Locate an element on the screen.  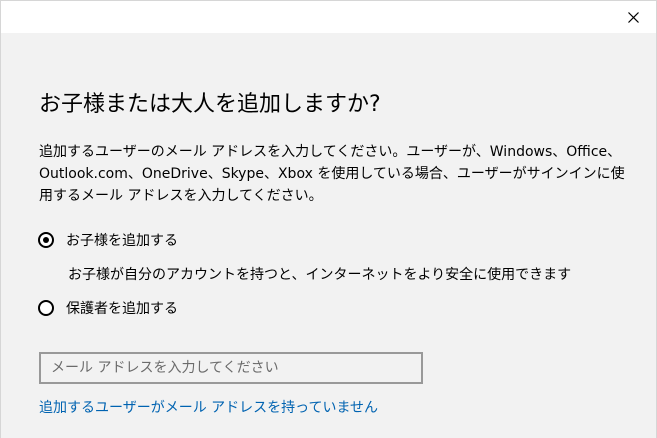
radio-unchecked-icon is located at coordinates (46, 308).